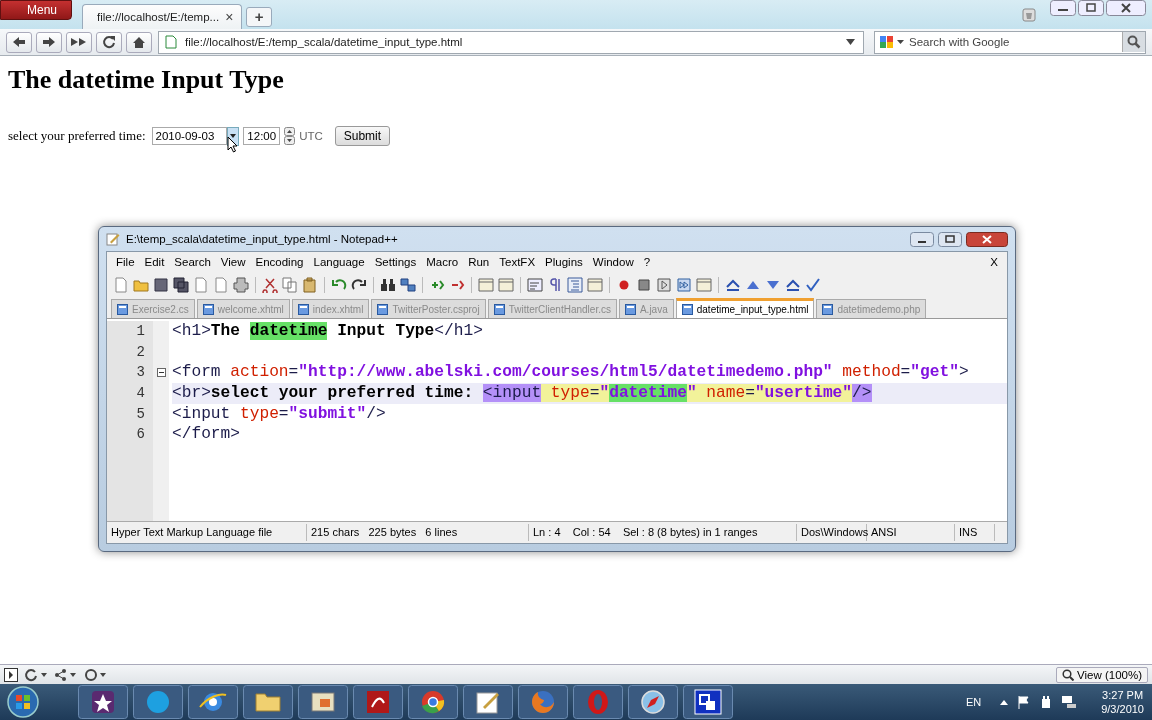  What do you see at coordinates (1102, 674) in the screenshot?
I see `zoom-button: View (100%)` at bounding box center [1102, 674].